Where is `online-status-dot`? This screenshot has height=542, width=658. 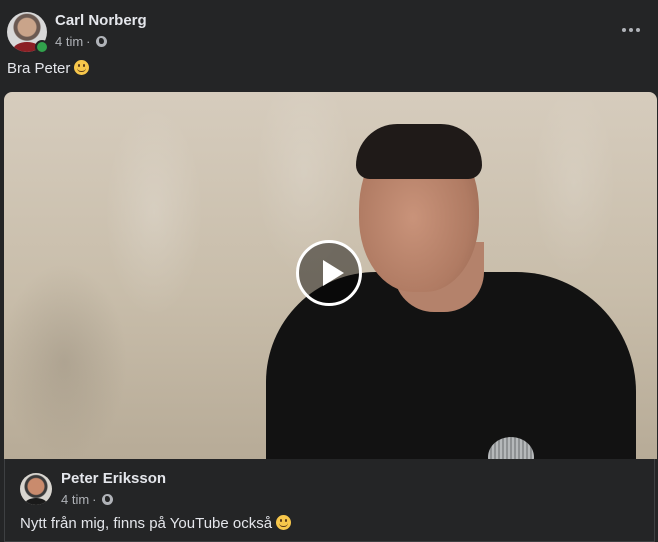 online-status-dot is located at coordinates (42, 47).